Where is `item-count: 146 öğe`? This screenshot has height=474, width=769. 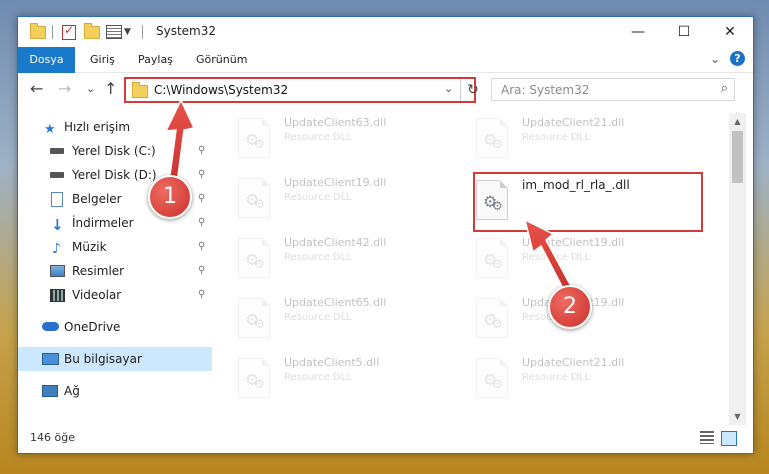
item-count: 146 öğe is located at coordinates (52, 437).